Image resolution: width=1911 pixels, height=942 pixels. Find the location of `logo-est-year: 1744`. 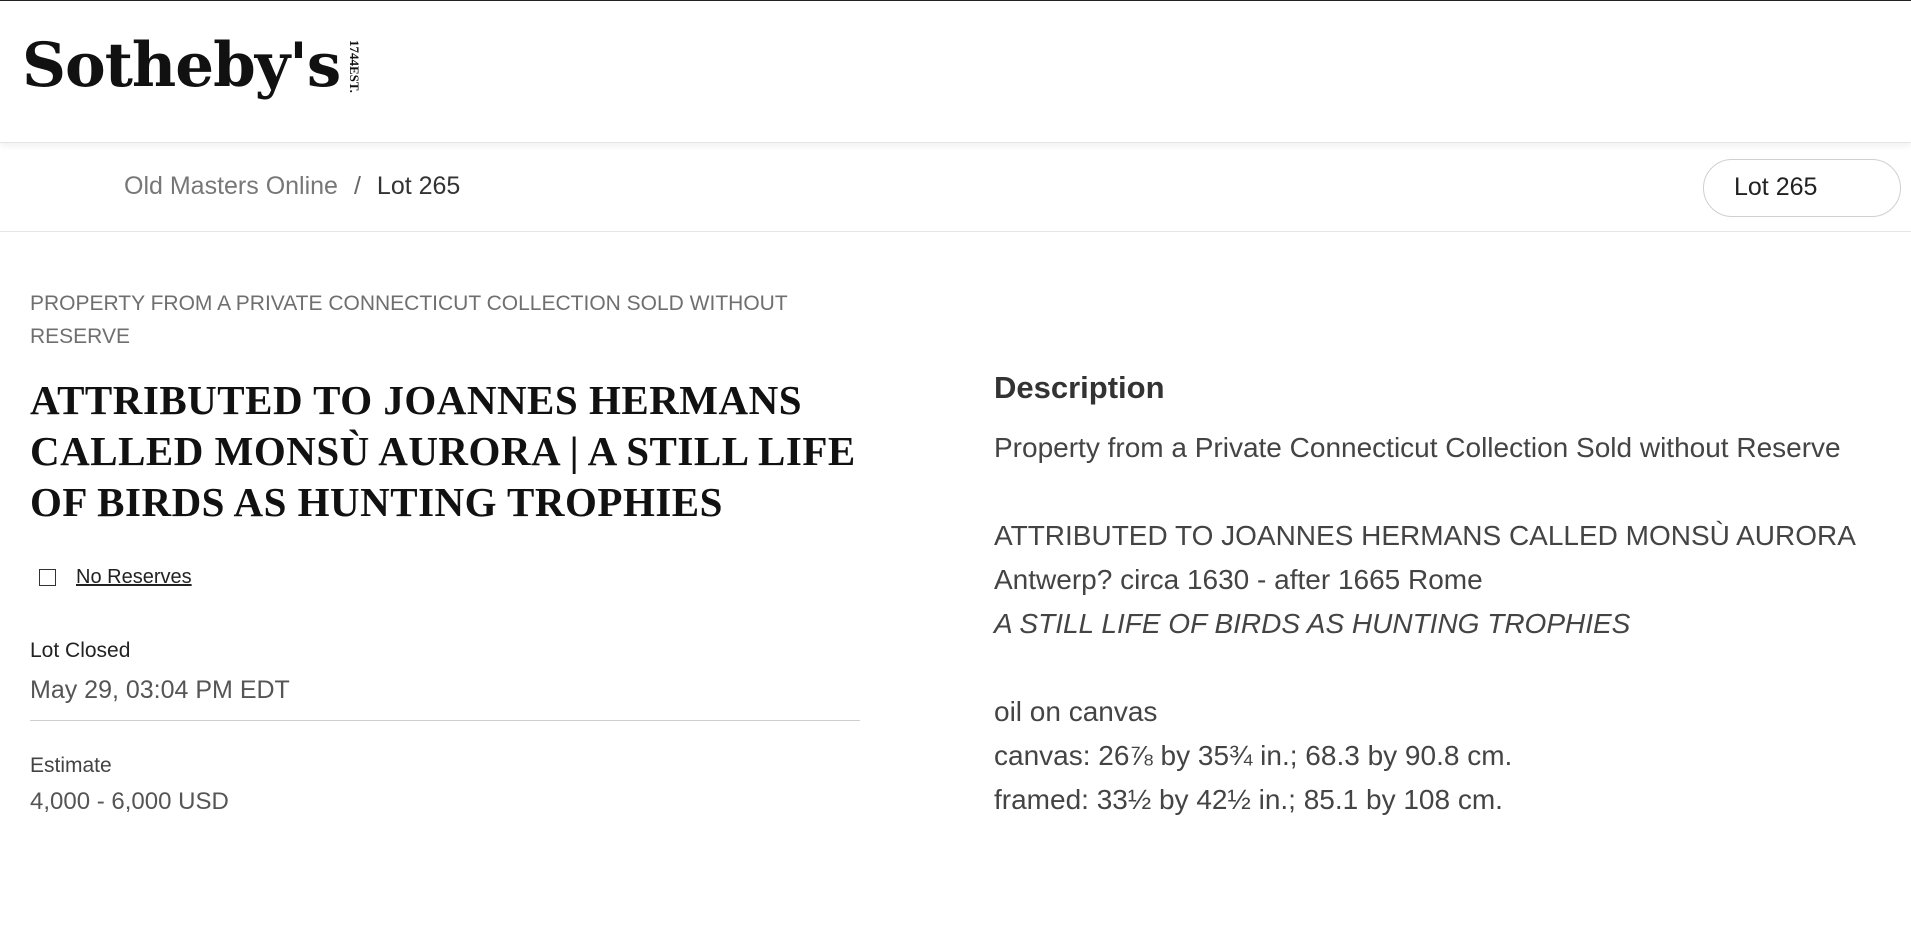

logo-est-year: 1744 is located at coordinates (355, 52).